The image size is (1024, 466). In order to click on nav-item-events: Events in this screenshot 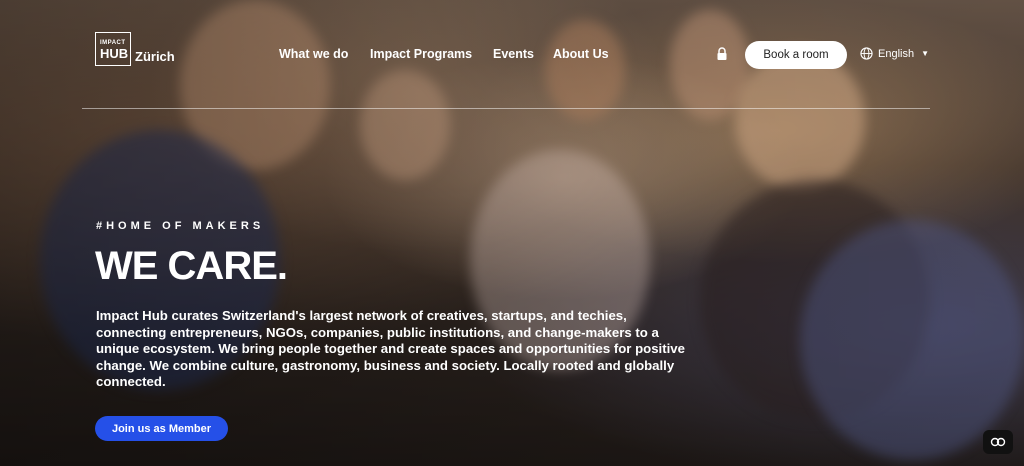, I will do `click(513, 54)`.